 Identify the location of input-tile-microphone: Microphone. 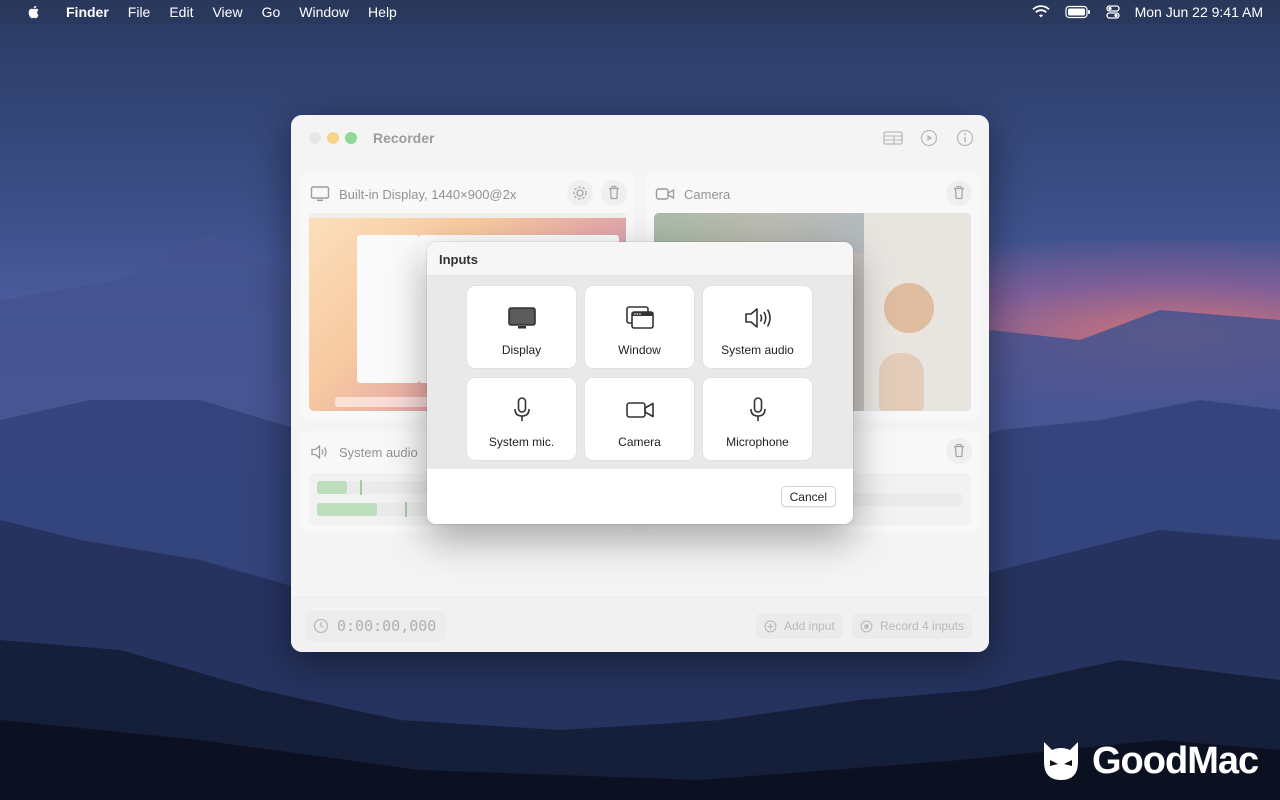
(757, 419).